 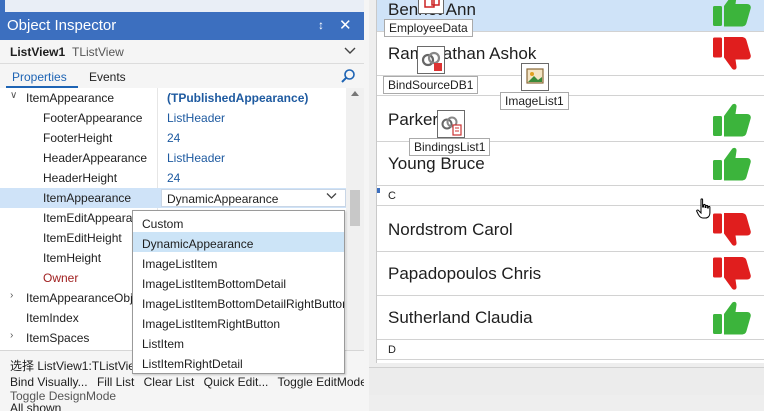 I want to click on tab-events: Events, so click(x=107, y=77).